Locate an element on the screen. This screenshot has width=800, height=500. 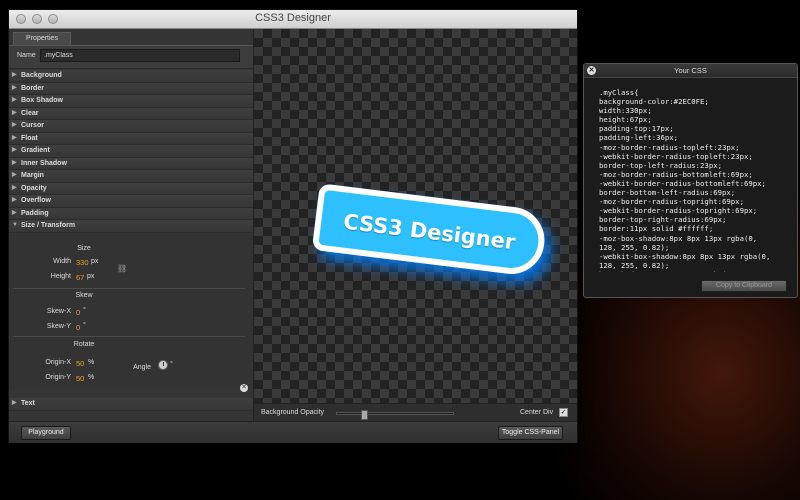
preview-element: CSS3 Designer is located at coordinates (430, 230).